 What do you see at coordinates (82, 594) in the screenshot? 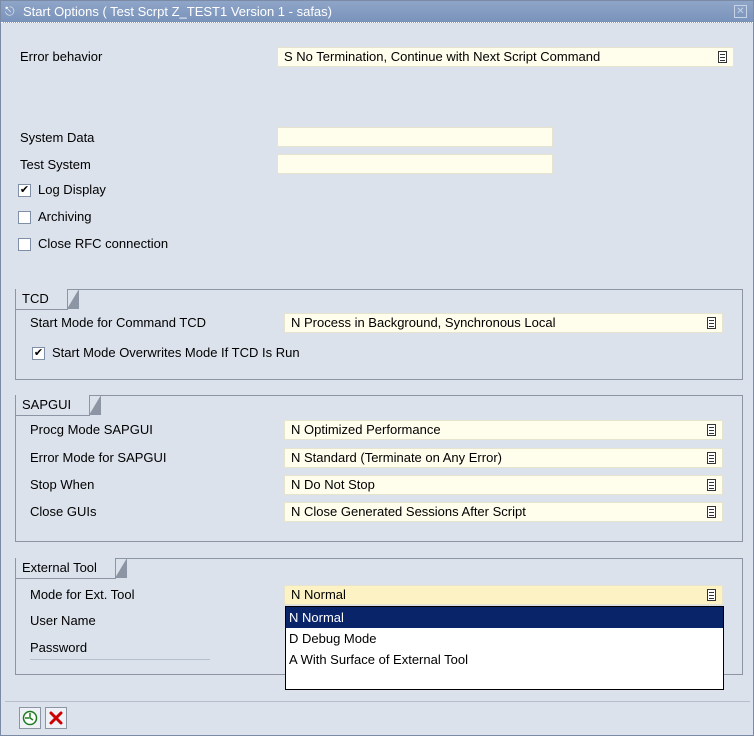
I see `ext-tool-mode-label: Mode for Ext. Tool` at bounding box center [82, 594].